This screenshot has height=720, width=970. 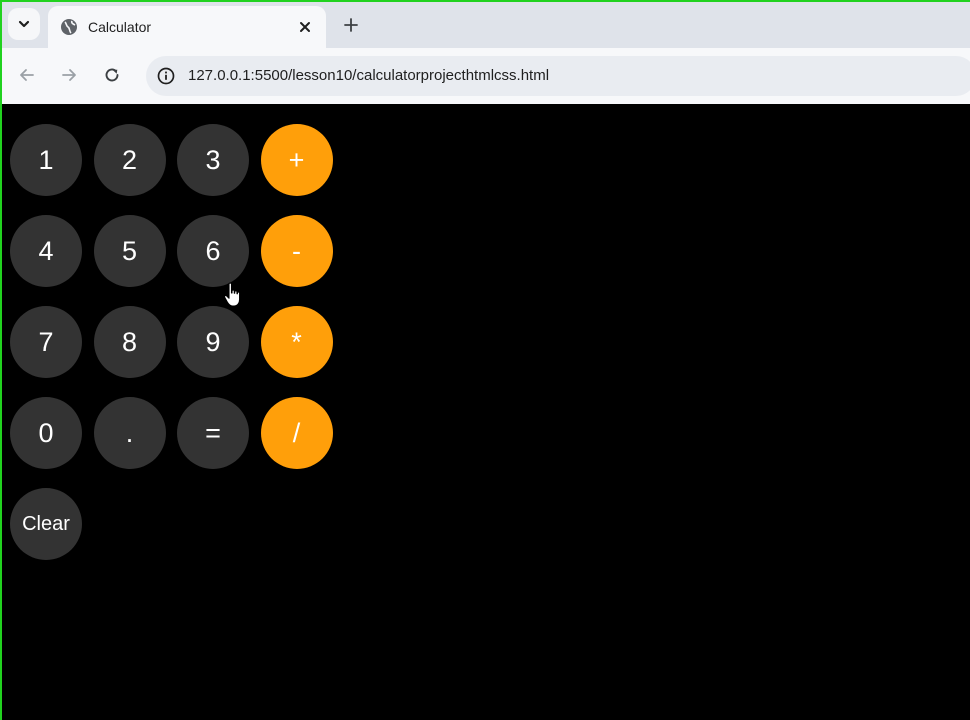 I want to click on info-icon, so click(x=166, y=76).